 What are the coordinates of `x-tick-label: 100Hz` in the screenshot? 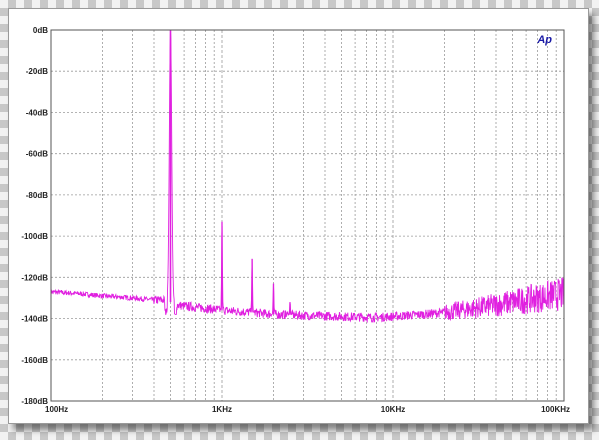 It's located at (56, 409).